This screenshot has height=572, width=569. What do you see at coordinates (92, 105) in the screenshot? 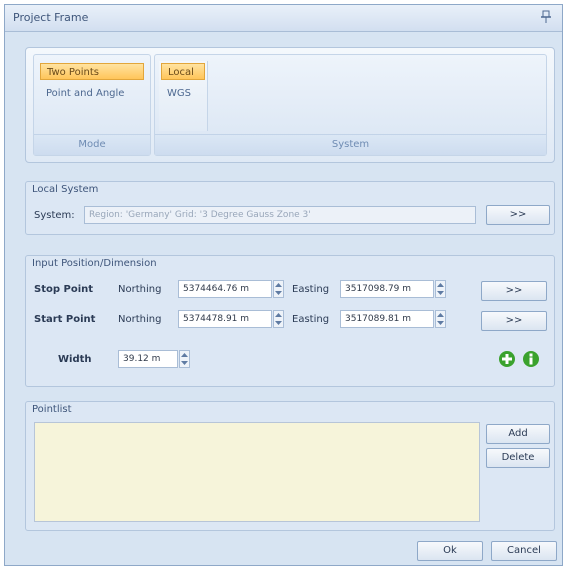
I see `mode-group: Two Points Point and Angle Mode` at bounding box center [92, 105].